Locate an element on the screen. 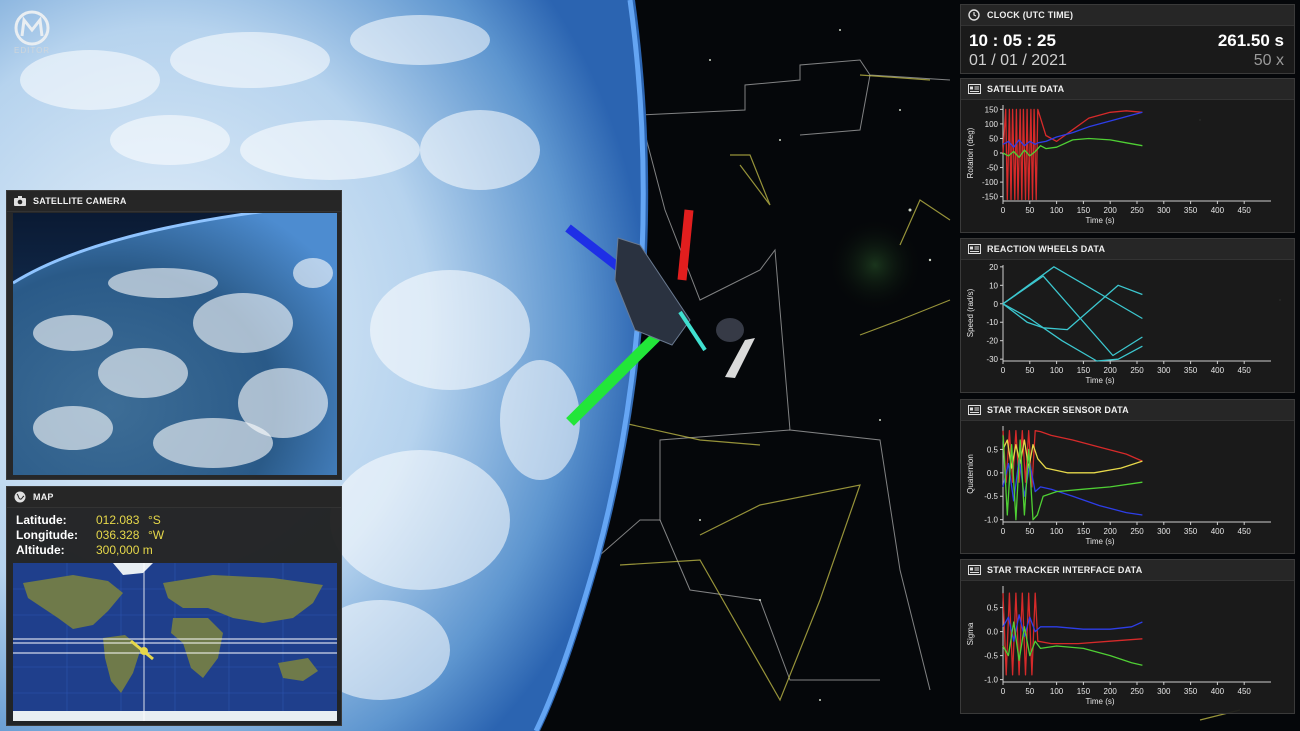  nebula-glow is located at coordinates (875, 265).